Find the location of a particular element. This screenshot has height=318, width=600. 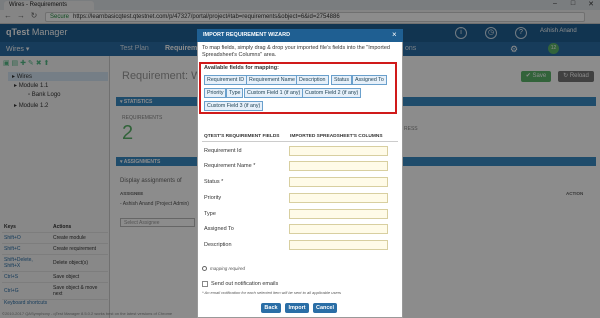

send-notification-checkbox is located at coordinates (205, 284).